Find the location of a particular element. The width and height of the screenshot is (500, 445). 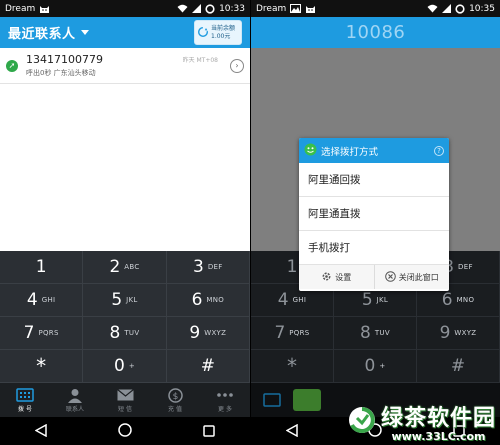

carrier-label: Dream is located at coordinates (271, 8).